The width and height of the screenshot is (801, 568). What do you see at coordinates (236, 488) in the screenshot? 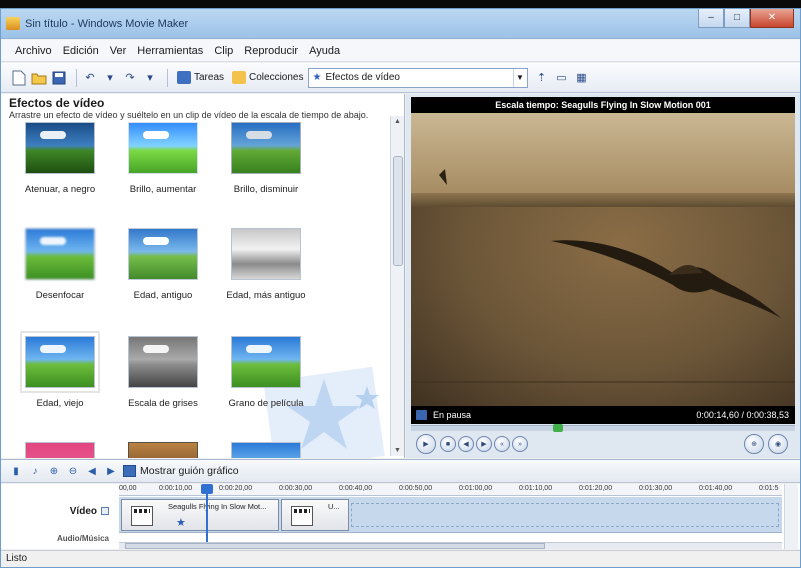
I see `ruler-tick: 0:00:20,00` at bounding box center [236, 488].